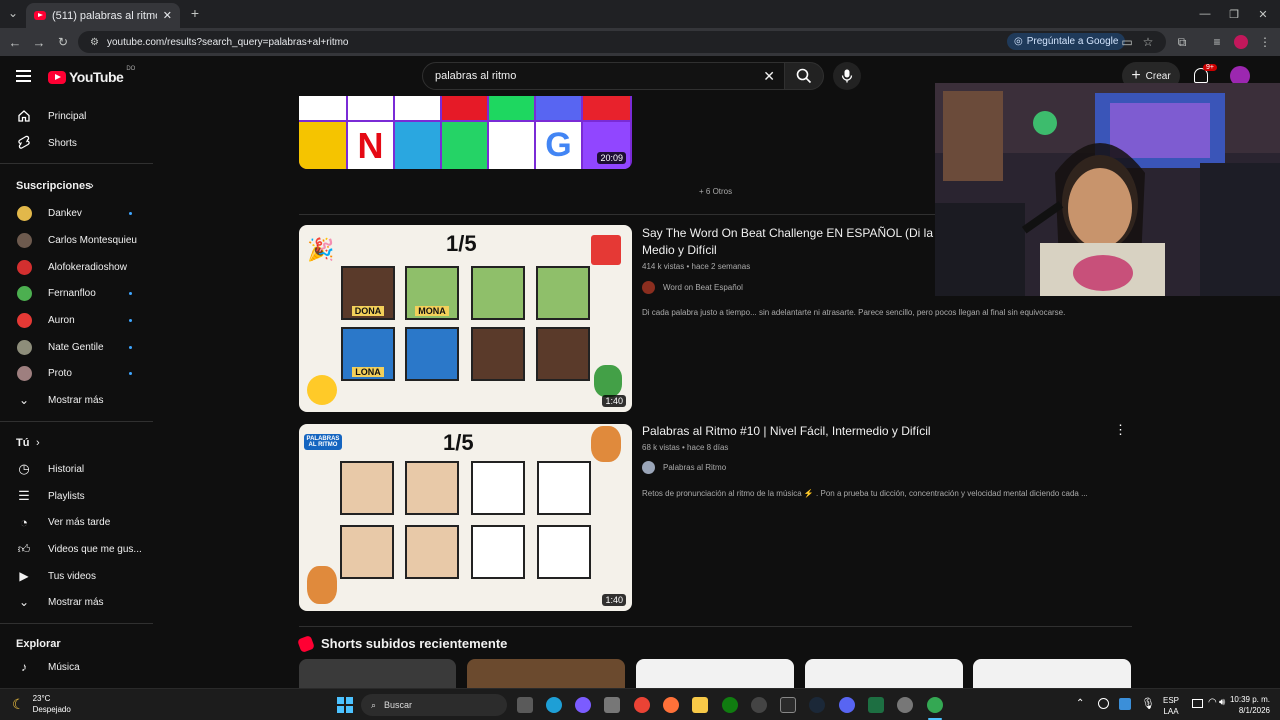  Describe the element at coordinates (1171, 700) in the screenshot. I see `language-code: ESP` at that location.